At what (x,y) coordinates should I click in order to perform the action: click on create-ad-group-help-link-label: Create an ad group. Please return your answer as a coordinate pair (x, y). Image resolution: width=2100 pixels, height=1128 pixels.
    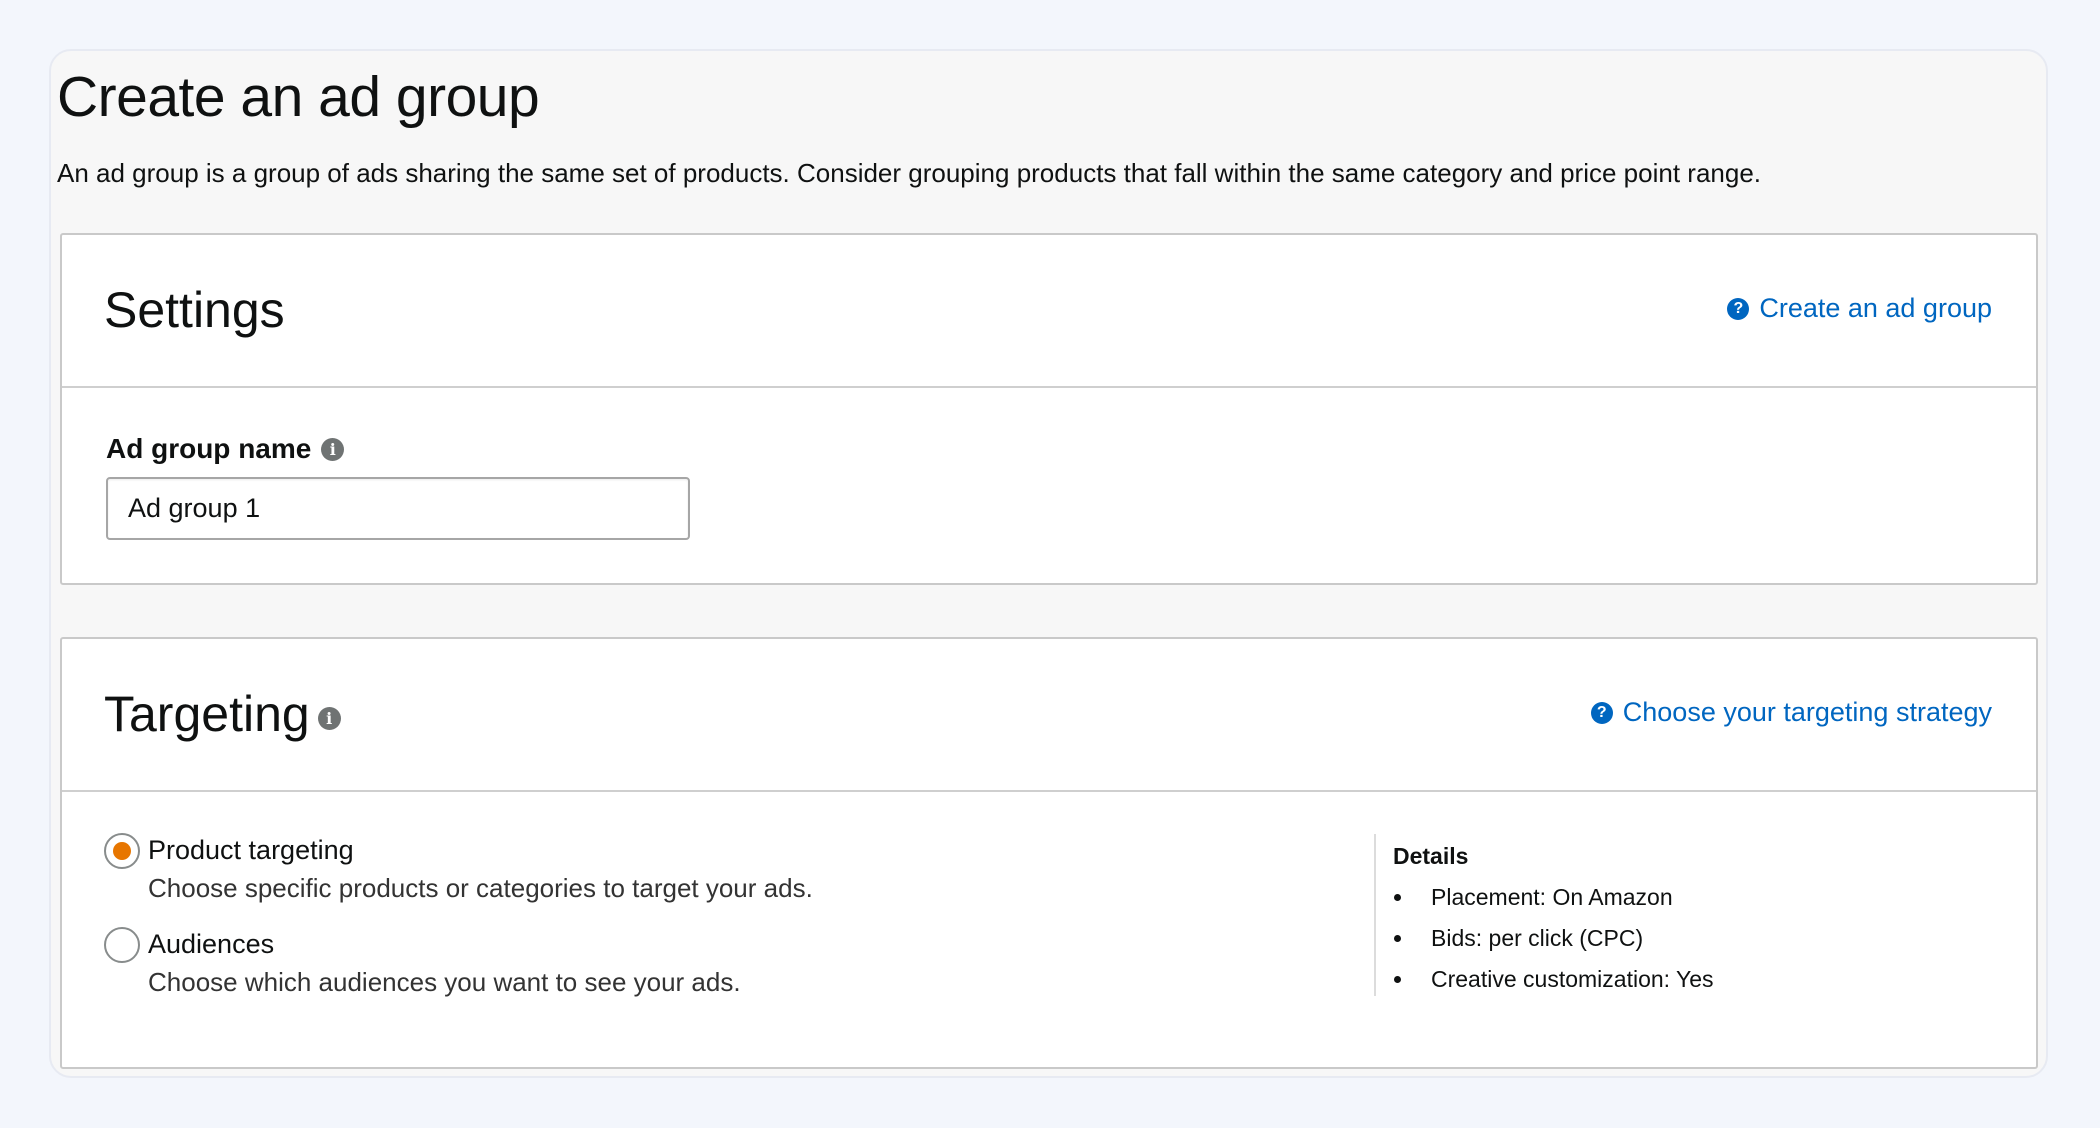
    Looking at the image, I should click on (1875, 308).